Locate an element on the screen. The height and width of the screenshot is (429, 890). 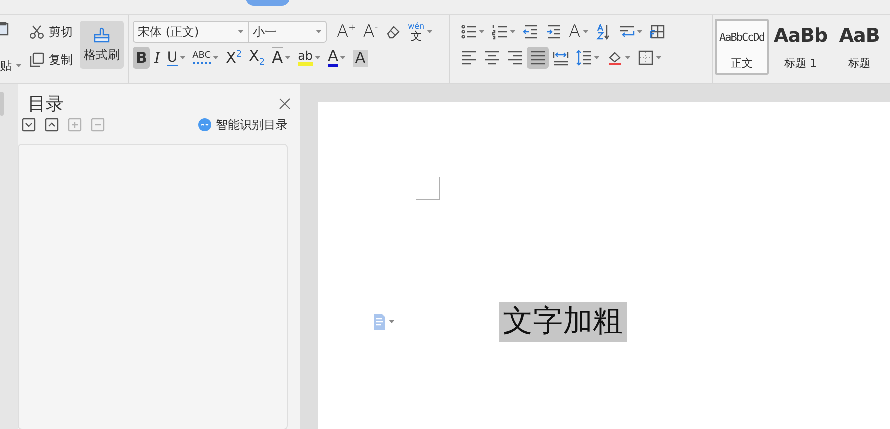
close-button is located at coordinates (285, 104).